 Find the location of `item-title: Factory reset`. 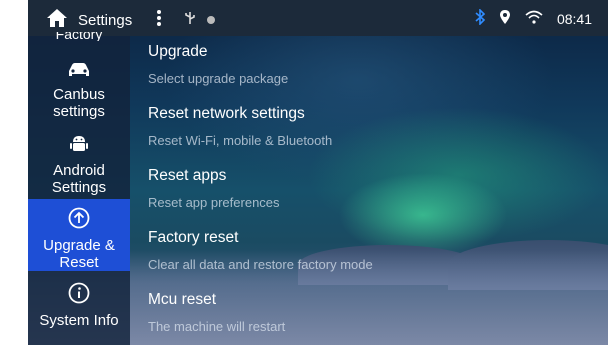

item-title: Factory reset is located at coordinates (193, 237).